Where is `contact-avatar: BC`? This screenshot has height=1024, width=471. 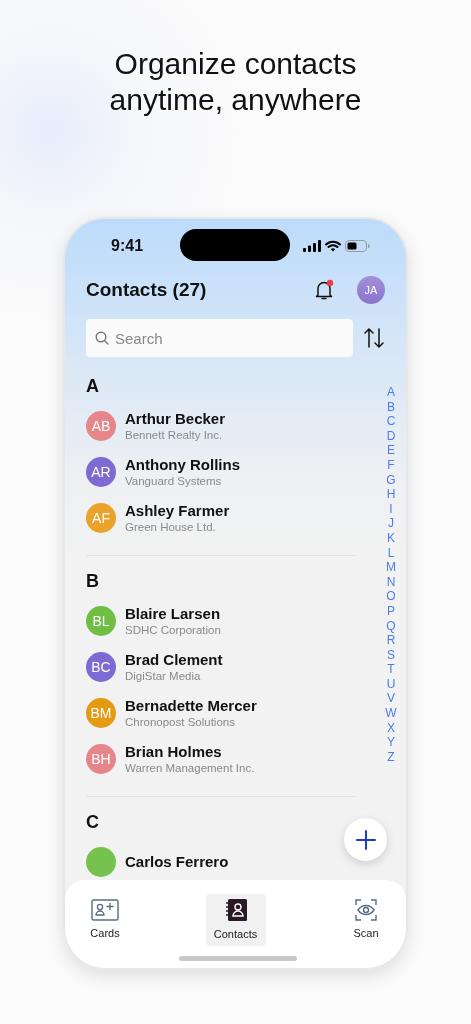
contact-avatar: BC is located at coordinates (101, 667).